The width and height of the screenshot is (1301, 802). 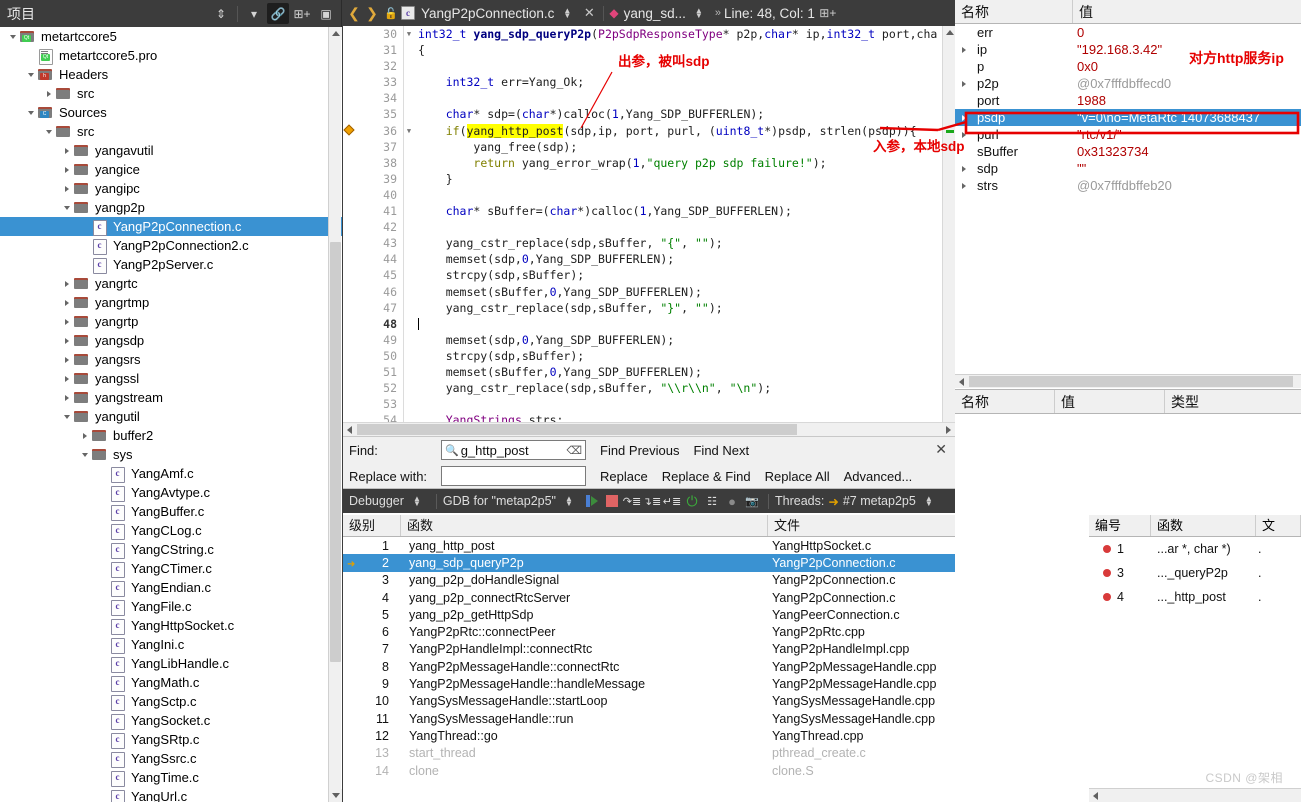 What do you see at coordinates (326, 13) in the screenshot?
I see `close-panel-icon: ▣` at bounding box center [326, 13].